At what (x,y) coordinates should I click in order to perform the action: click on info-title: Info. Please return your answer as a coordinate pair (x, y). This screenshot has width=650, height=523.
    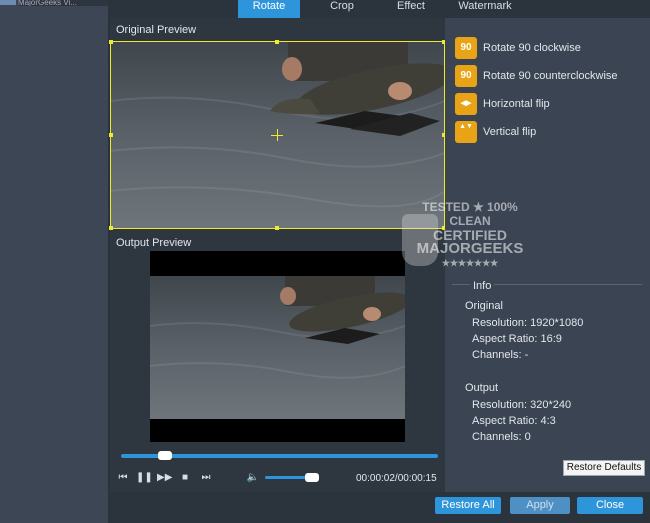
    Looking at the image, I should click on (482, 286).